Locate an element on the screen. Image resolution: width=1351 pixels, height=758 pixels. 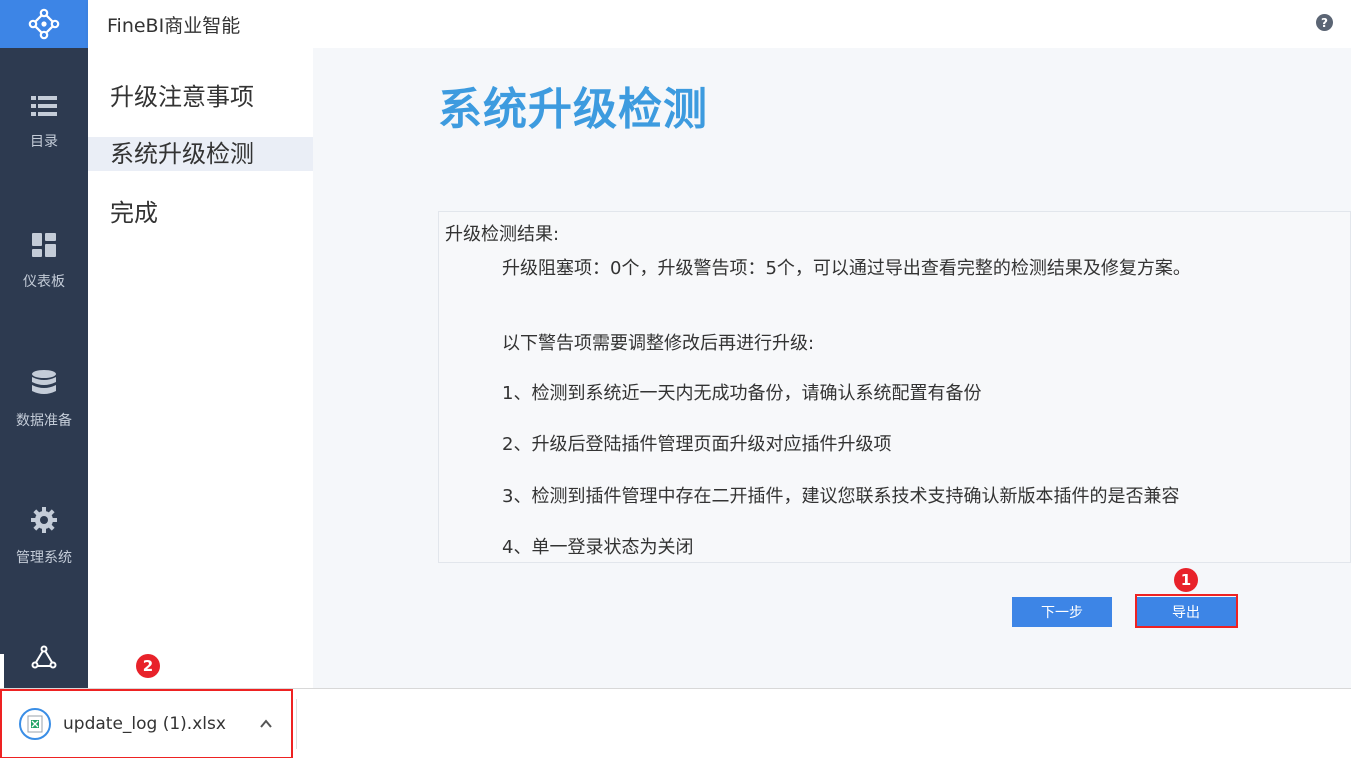
share-nodes-icon is located at coordinates (44, 657).